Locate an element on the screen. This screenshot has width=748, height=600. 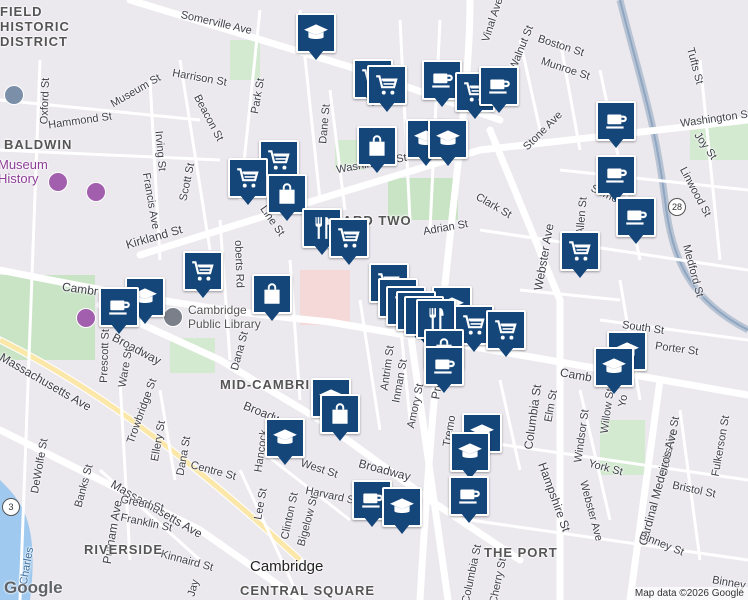
poi-museum-history: Museum History is located at coordinates (24, 172).